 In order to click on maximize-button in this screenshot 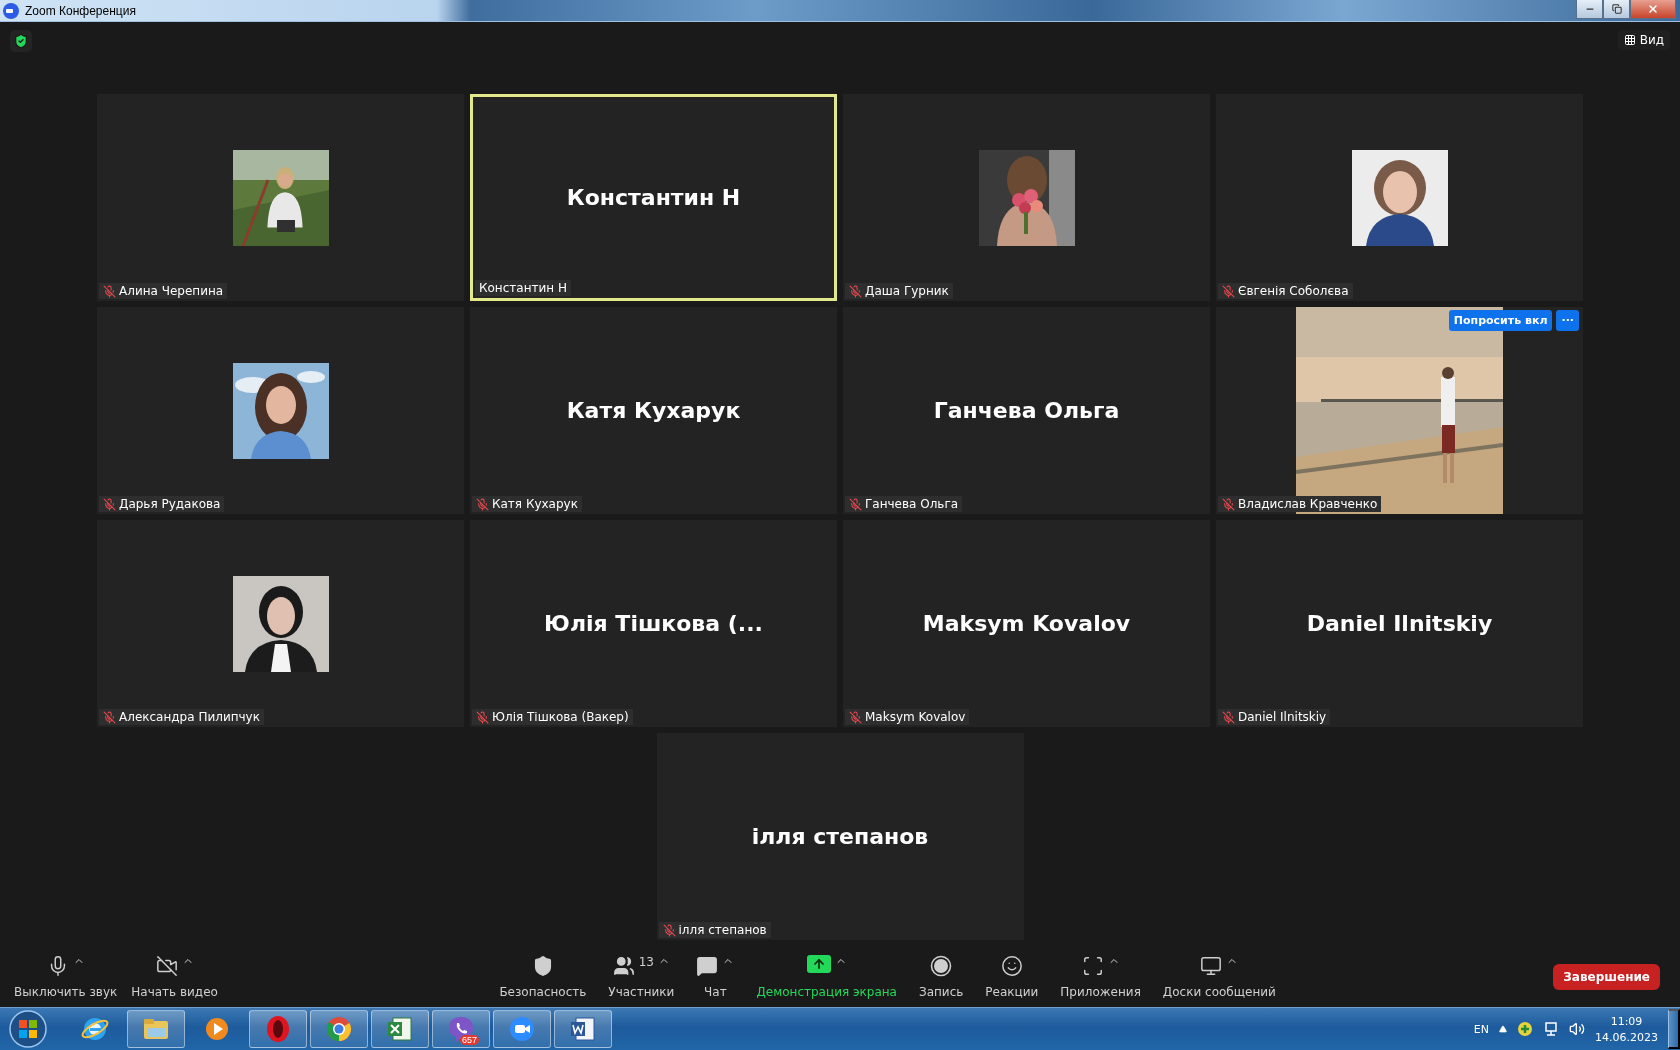, I will do `click(1616, 9)`.